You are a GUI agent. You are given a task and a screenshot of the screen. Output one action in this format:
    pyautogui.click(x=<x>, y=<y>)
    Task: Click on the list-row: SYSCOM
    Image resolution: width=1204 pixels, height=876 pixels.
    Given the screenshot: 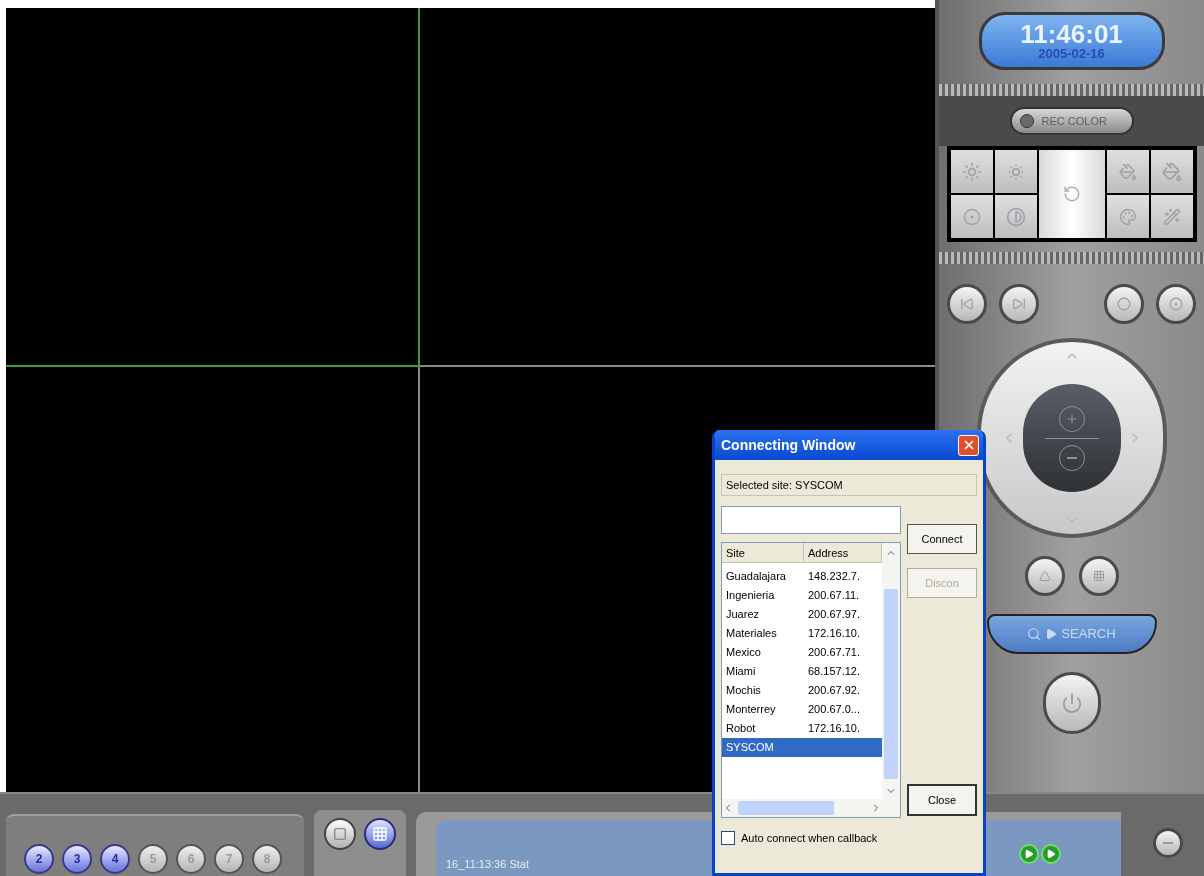 What is the action you would take?
    pyautogui.click(x=802, y=747)
    